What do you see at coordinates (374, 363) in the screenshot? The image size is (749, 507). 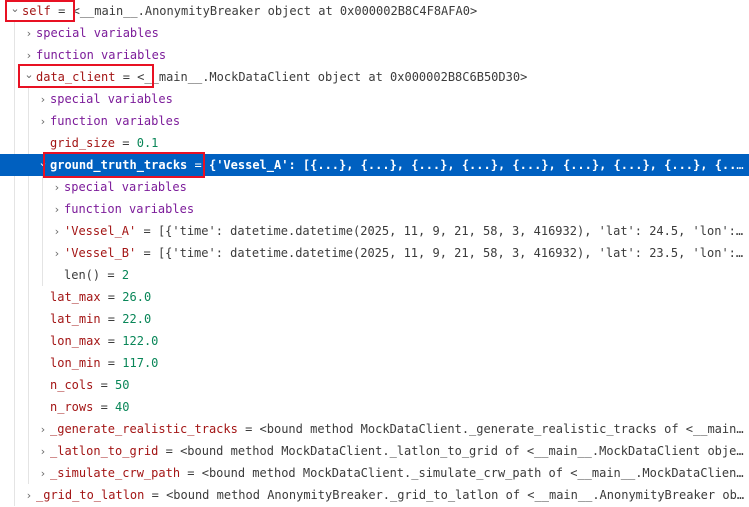 I see `tree-row: lon_min = 117.0` at bounding box center [374, 363].